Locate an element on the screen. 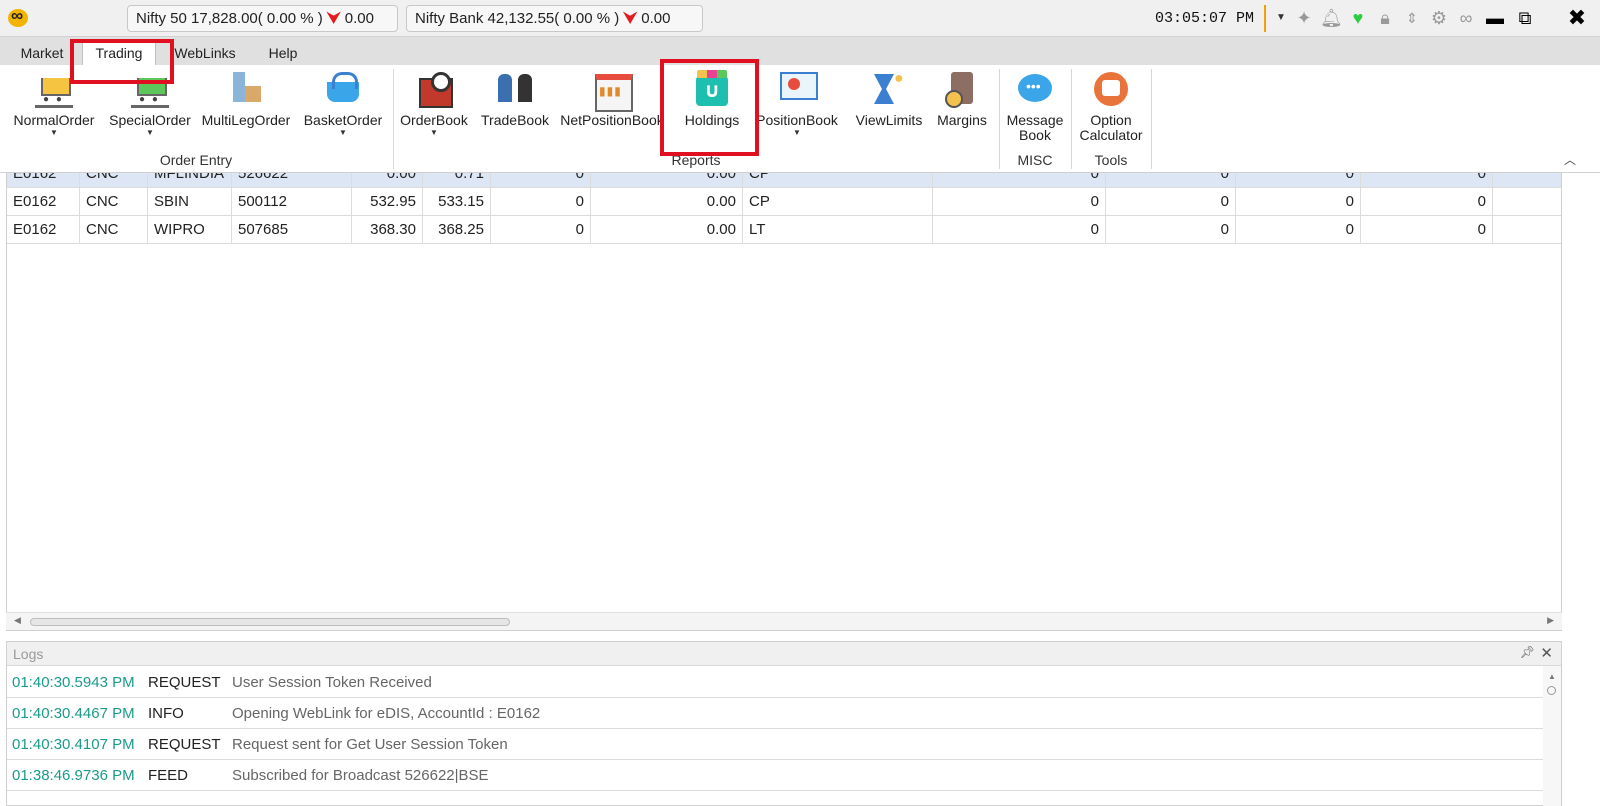 The image size is (1600, 806). scroll-right-icon: ▶ is located at coordinates (1550, 620).